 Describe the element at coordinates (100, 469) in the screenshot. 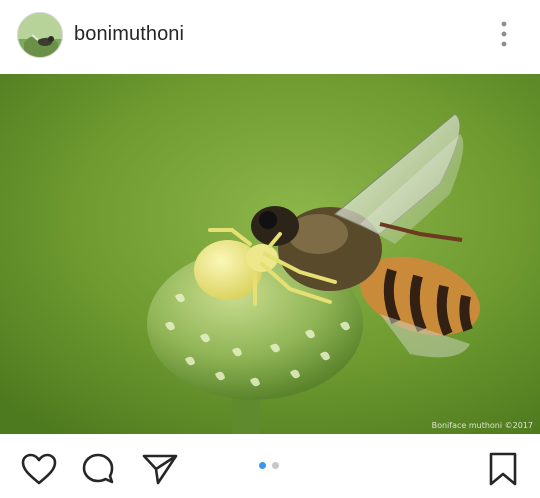

I see `comment-icon` at that location.